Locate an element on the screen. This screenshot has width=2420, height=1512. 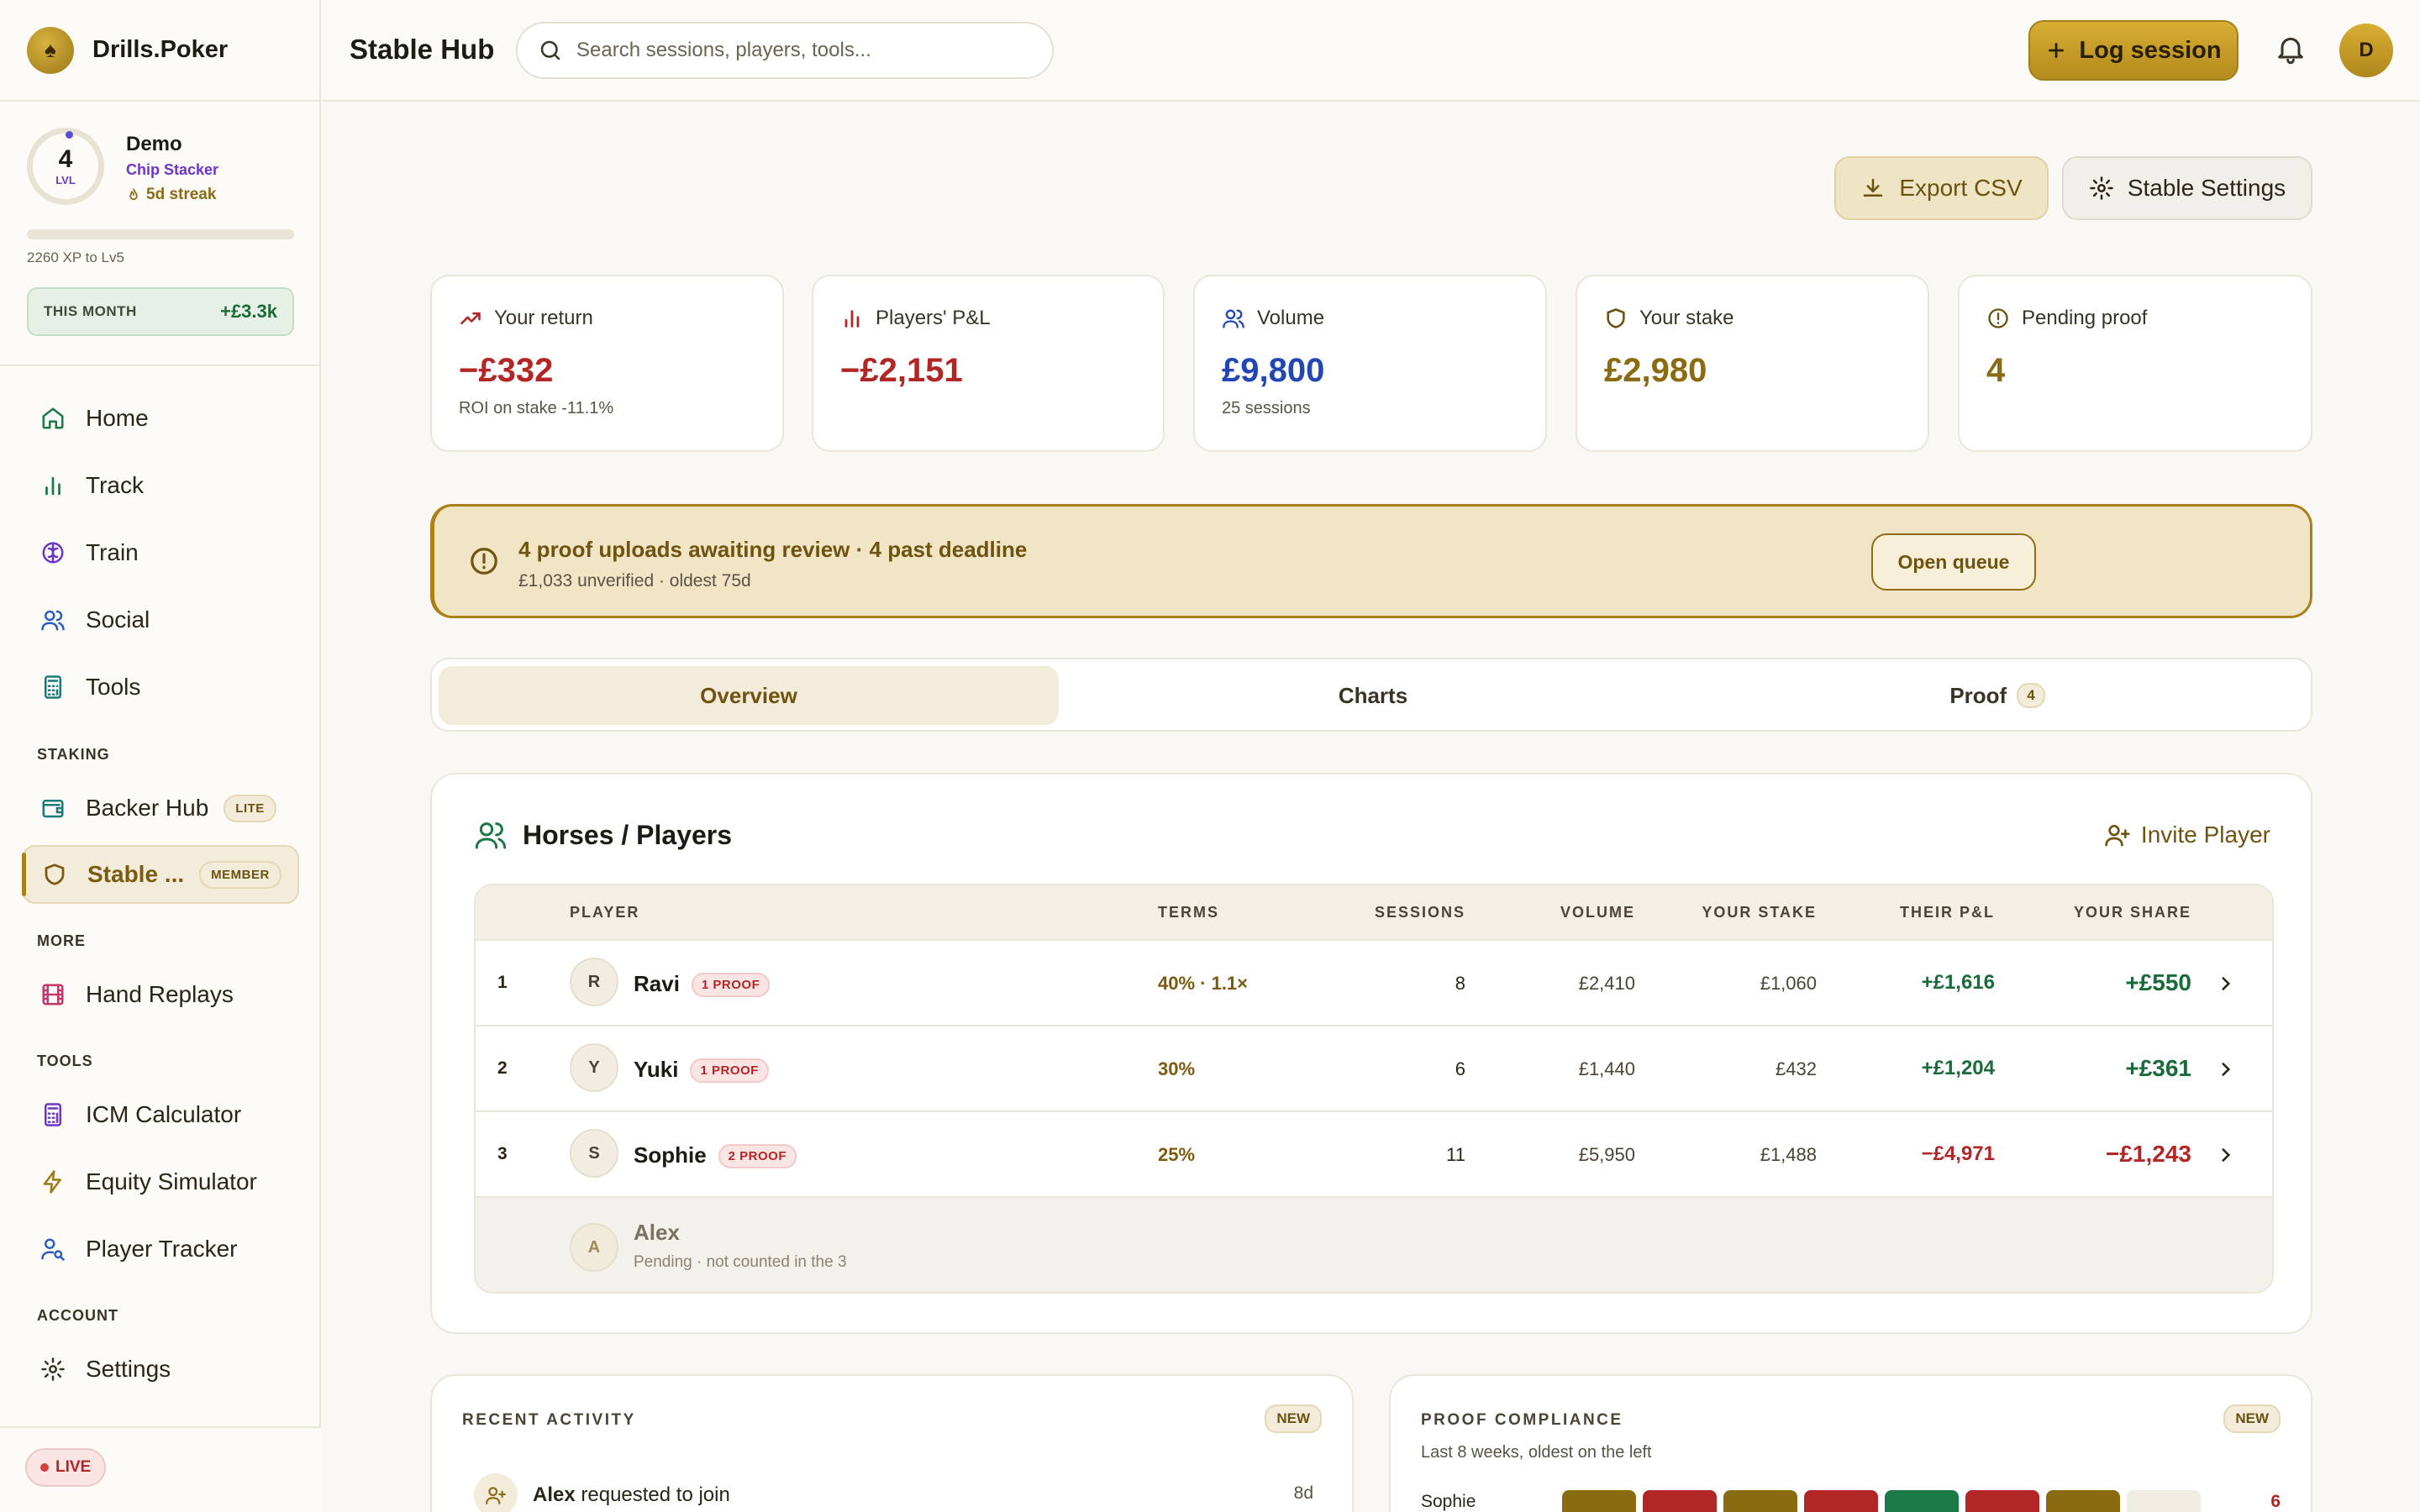
this-month-summary: THIS MONTH +£3.3k is located at coordinates (161, 311).